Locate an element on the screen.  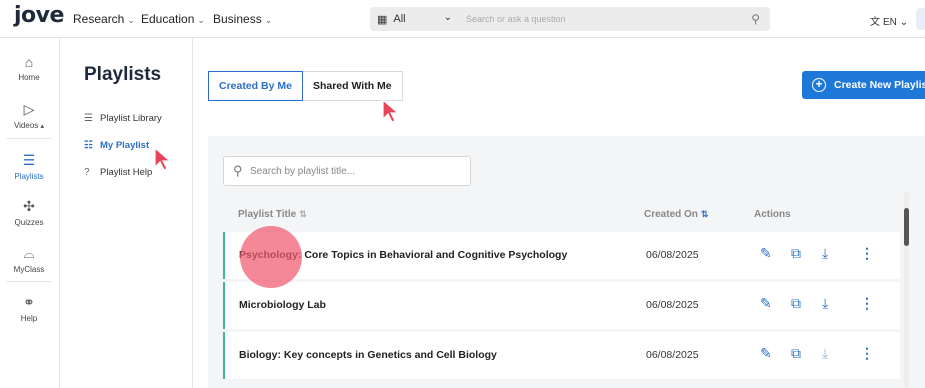
nav-business: Business ⌄ is located at coordinates (242, 19).